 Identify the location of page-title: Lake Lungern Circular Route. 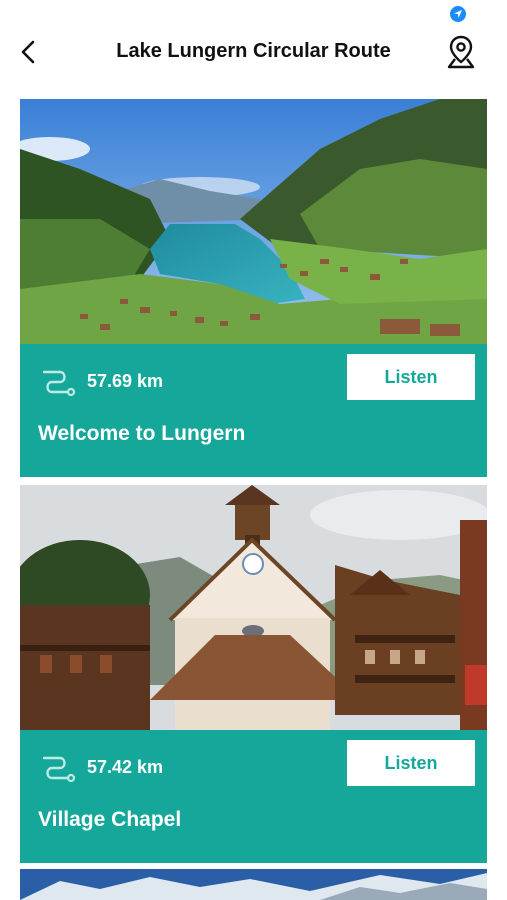
(253, 51).